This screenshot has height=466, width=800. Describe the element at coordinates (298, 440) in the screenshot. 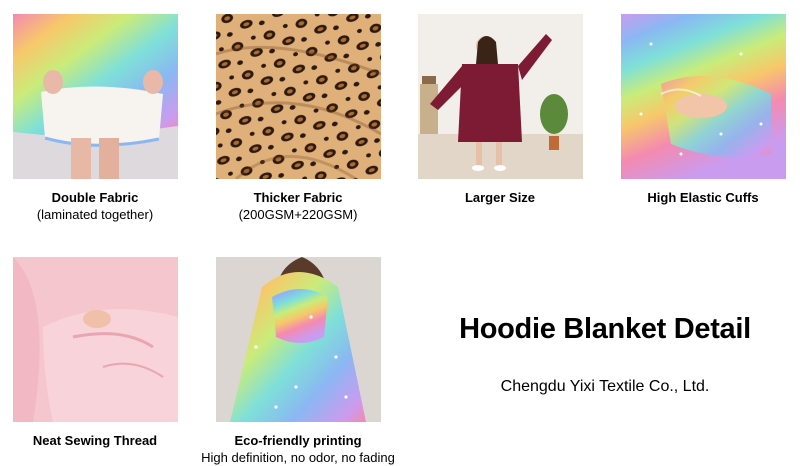

I see `caption-title: Eco-friendly printing` at that location.